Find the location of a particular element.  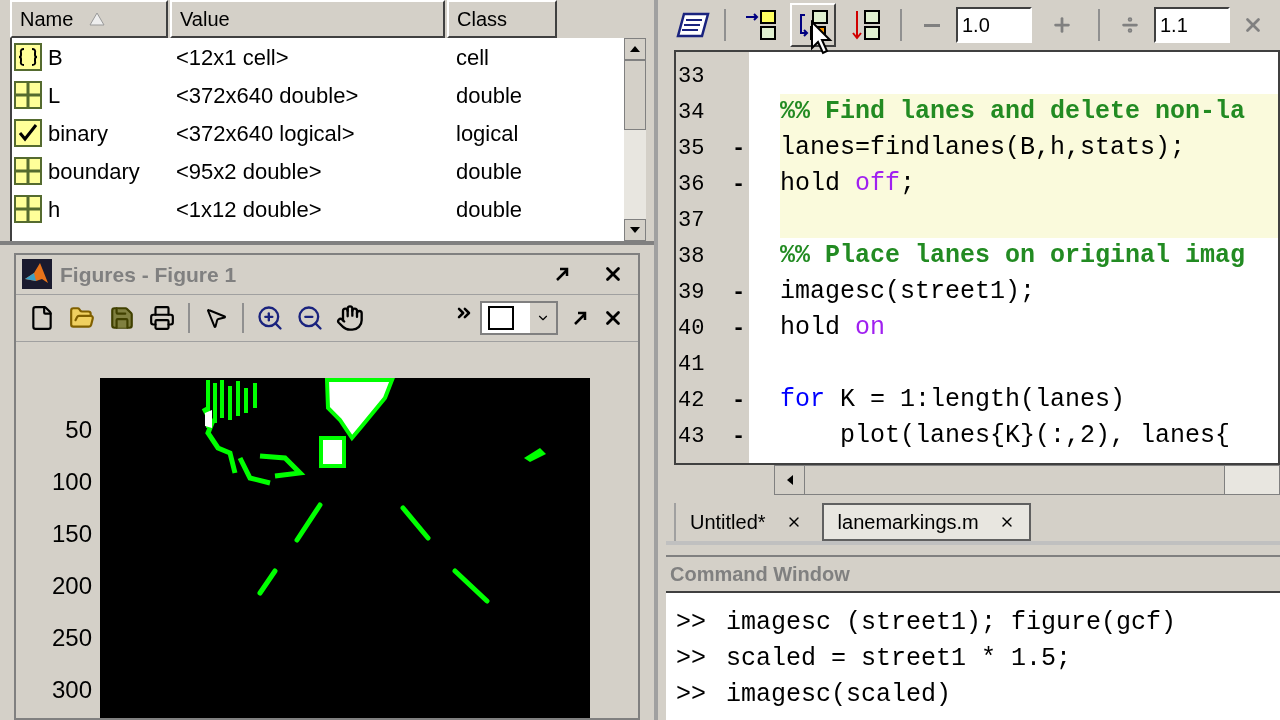

variable-name: boundary is located at coordinates (94, 171).